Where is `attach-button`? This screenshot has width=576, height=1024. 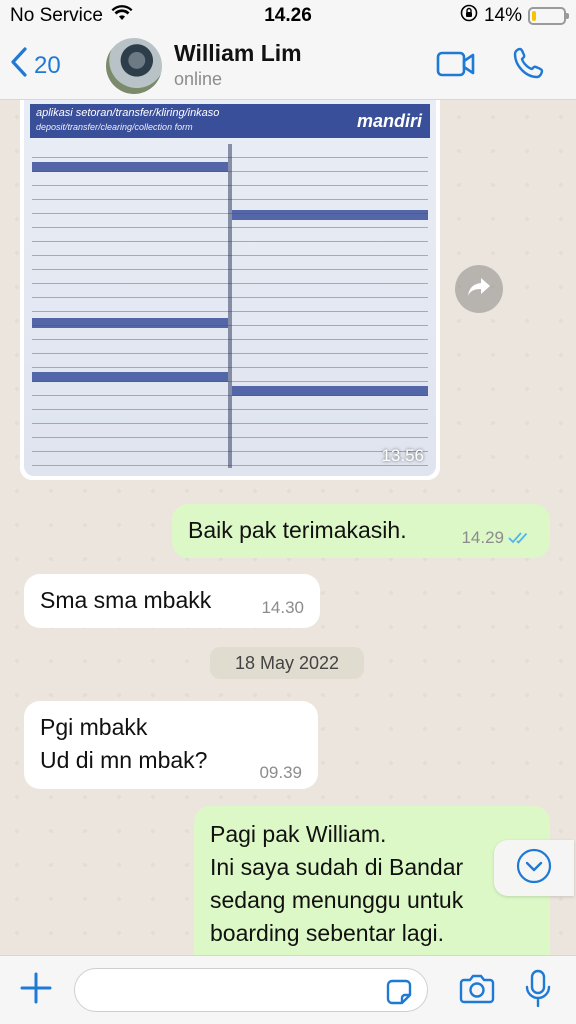 attach-button is located at coordinates (36, 990).